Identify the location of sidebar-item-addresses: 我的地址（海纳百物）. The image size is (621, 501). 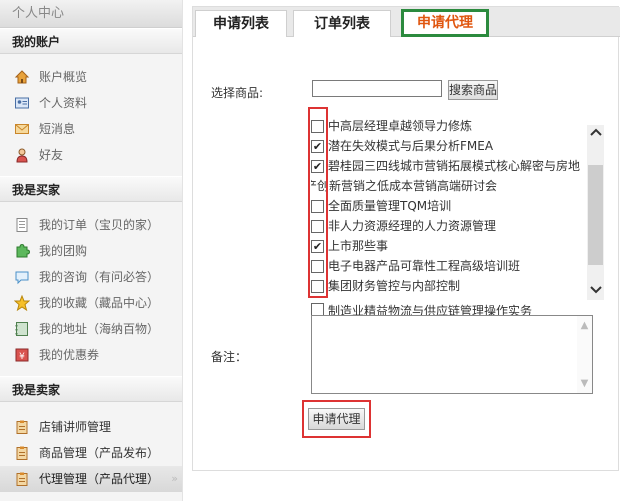
(91, 329).